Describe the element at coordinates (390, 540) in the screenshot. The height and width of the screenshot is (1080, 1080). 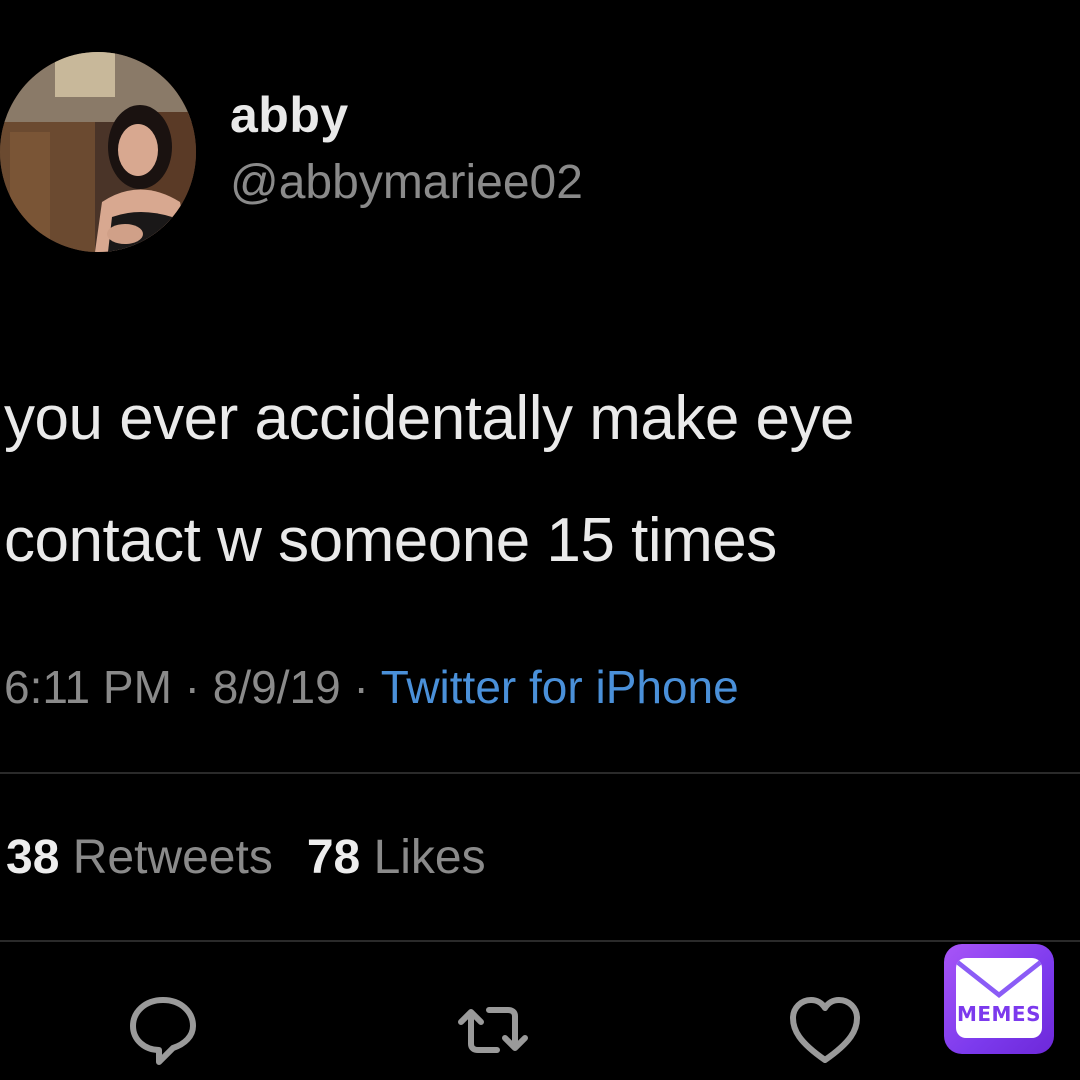
I see `tweet-line: contact w someone 15 times` at that location.